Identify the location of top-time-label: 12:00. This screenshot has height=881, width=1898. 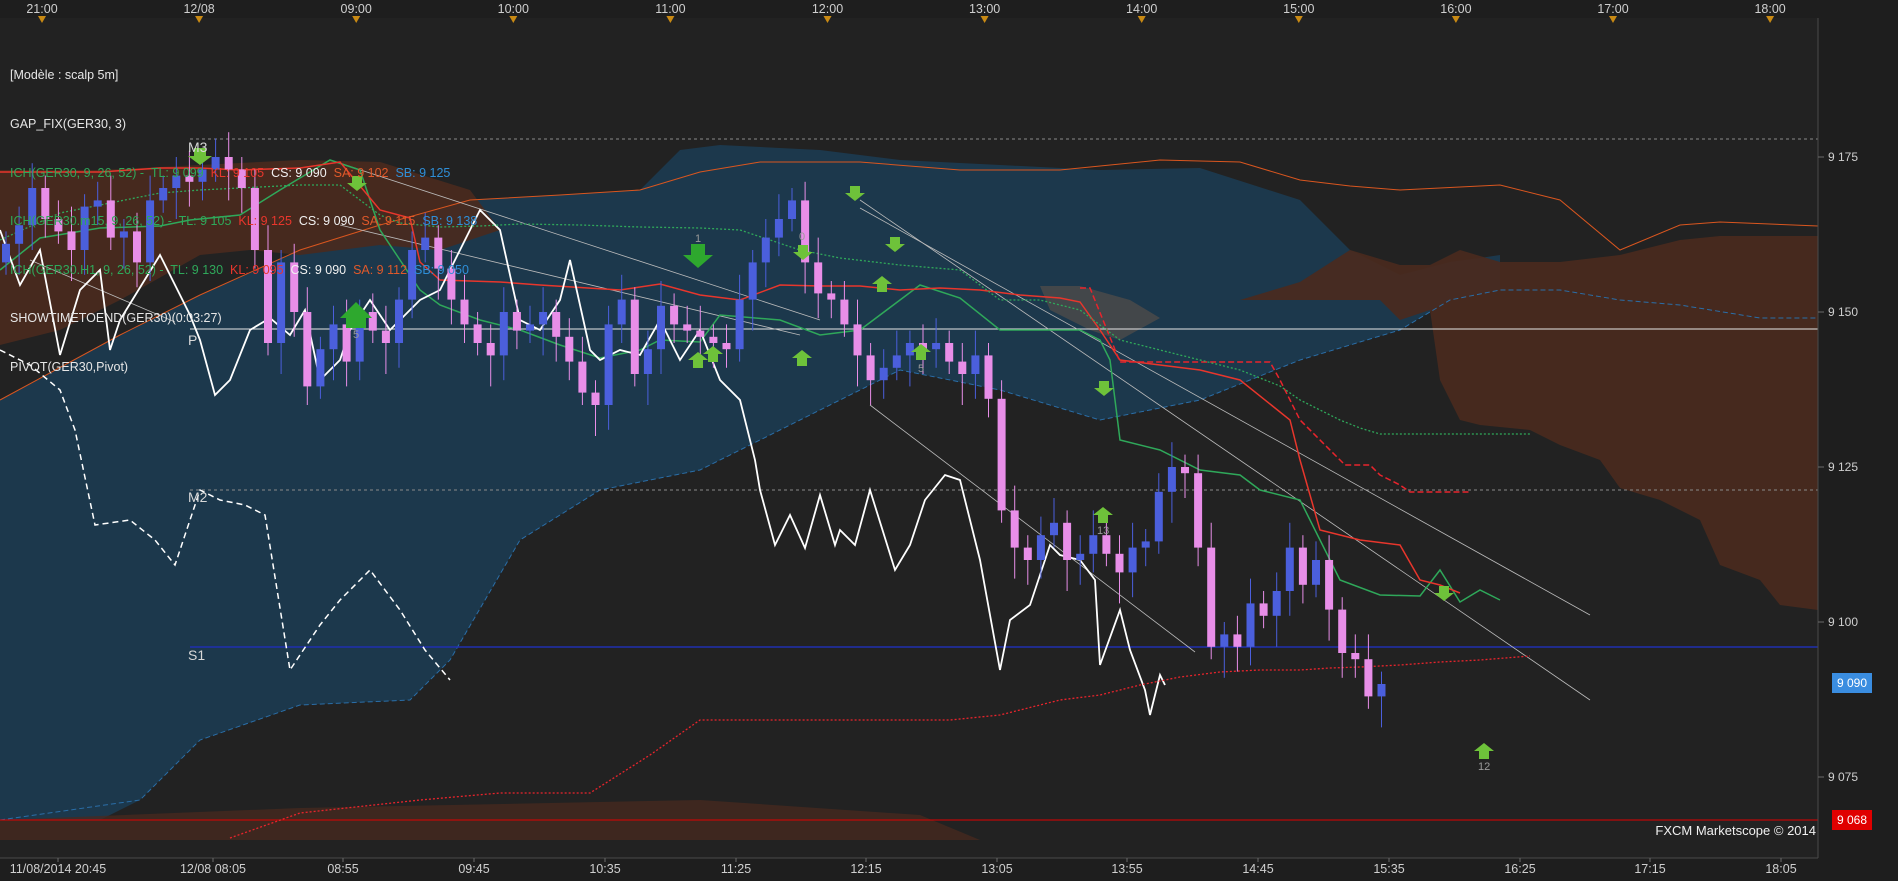
(827, 9).